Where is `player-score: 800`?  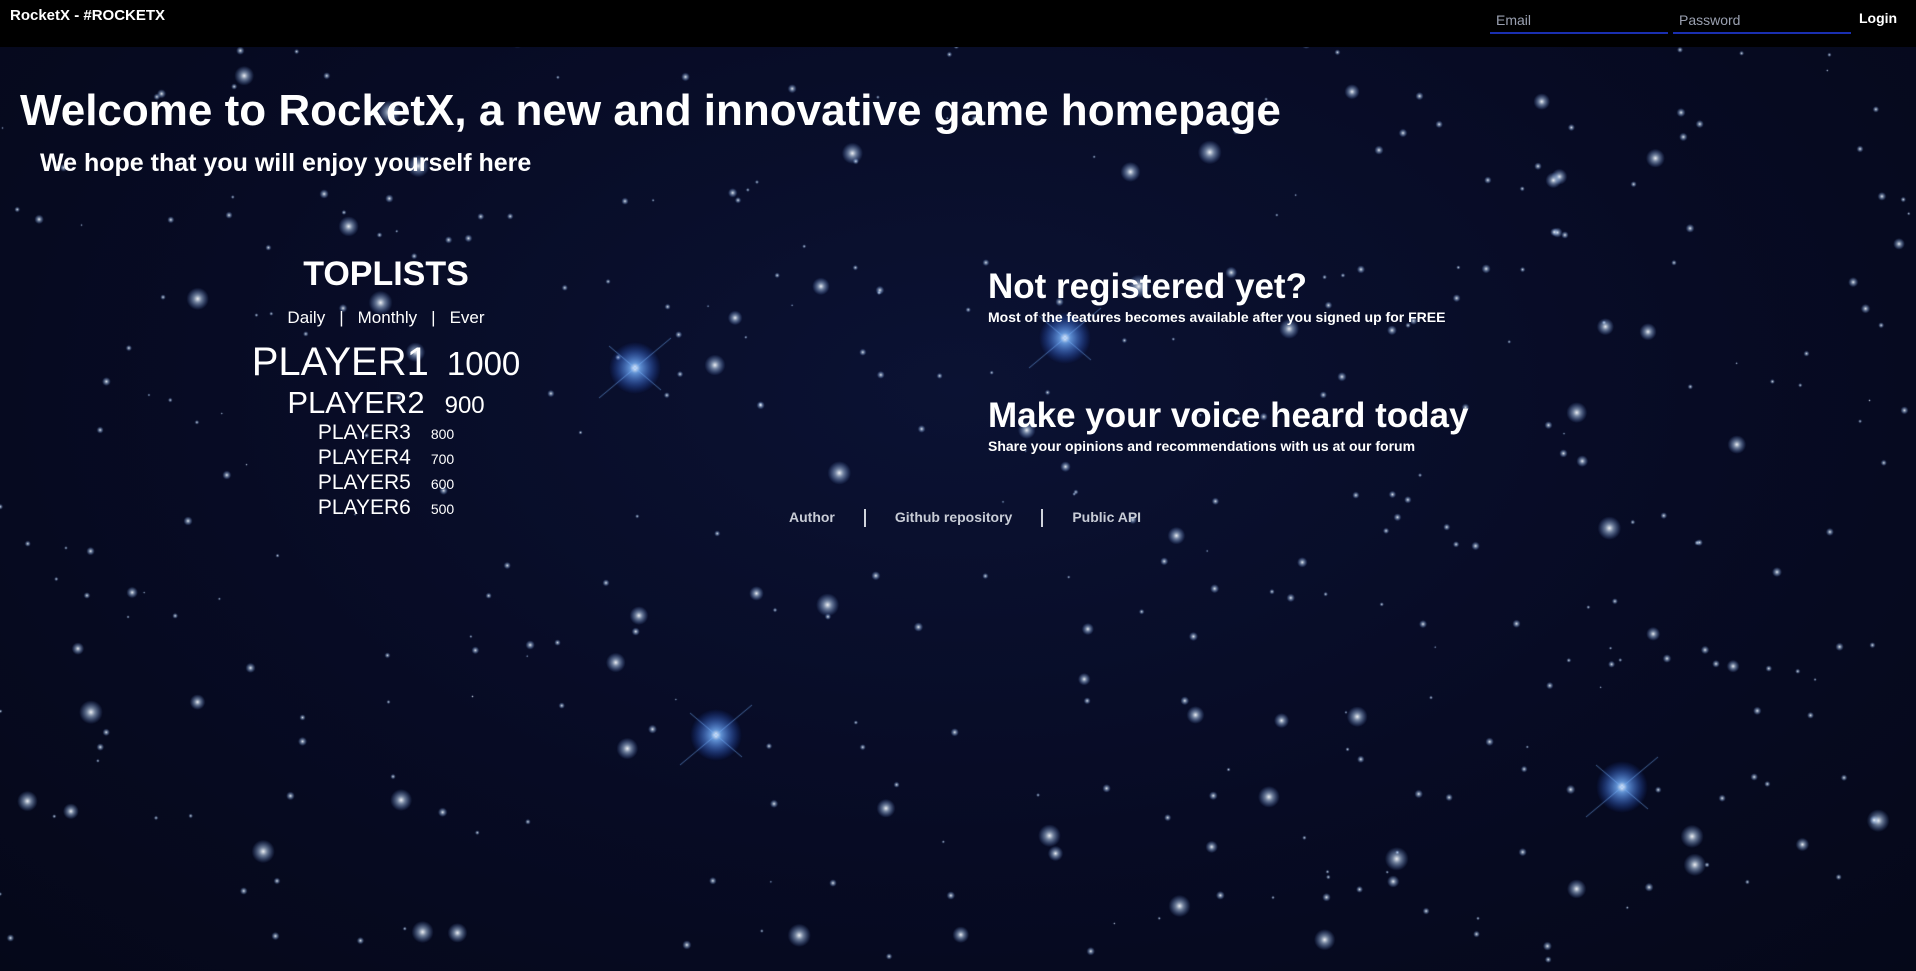
player-score: 800 is located at coordinates (442, 434).